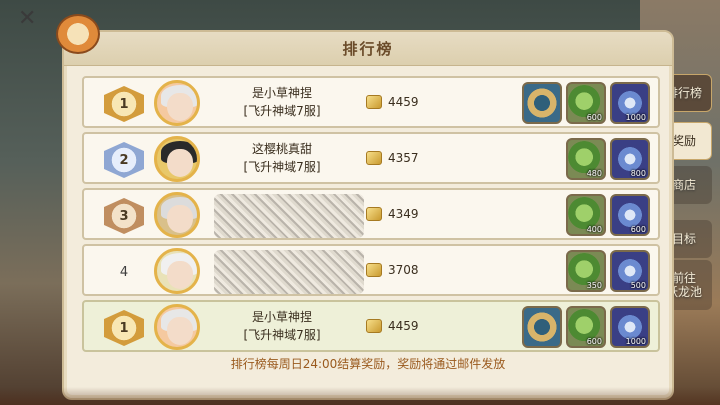 The image size is (720, 405). What do you see at coordinates (630, 159) in the screenshot?
I see `reward-orb-icon: 800` at bounding box center [630, 159].